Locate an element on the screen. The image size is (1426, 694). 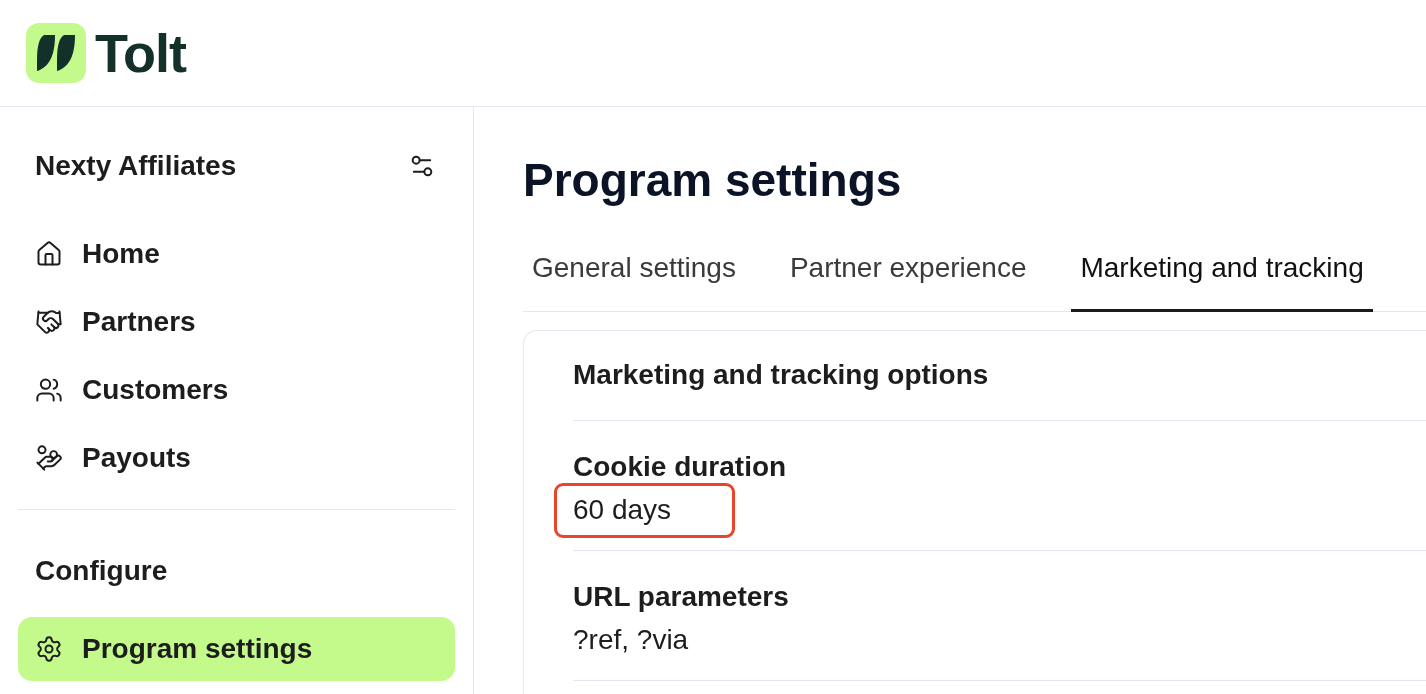
handshake-icon is located at coordinates (49, 322).